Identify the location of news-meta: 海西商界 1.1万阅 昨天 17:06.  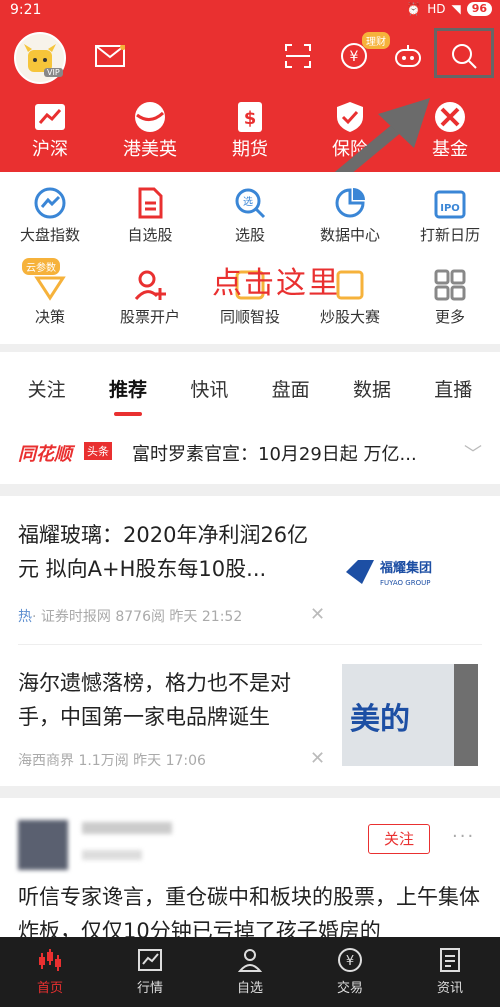
(112, 761).